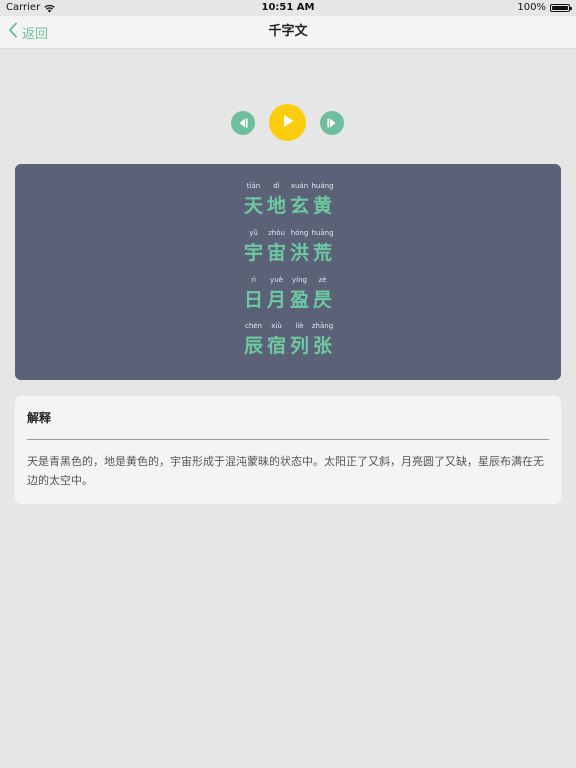 Image resolution: width=576 pixels, height=768 pixels. I want to click on navigation-bar: 返回 千字文, so click(288, 32).